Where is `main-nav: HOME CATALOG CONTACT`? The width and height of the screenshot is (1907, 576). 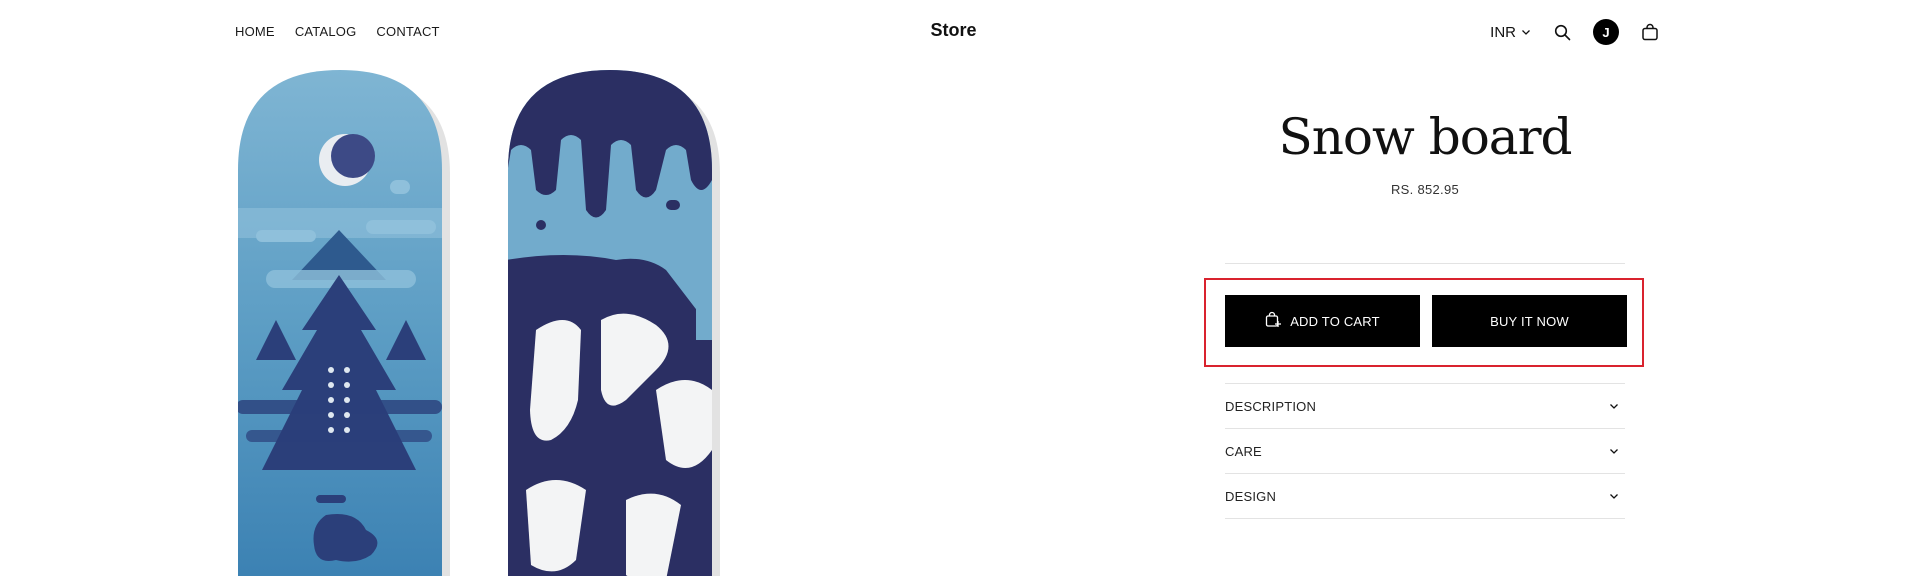 main-nav: HOME CATALOG CONTACT is located at coordinates (337, 31).